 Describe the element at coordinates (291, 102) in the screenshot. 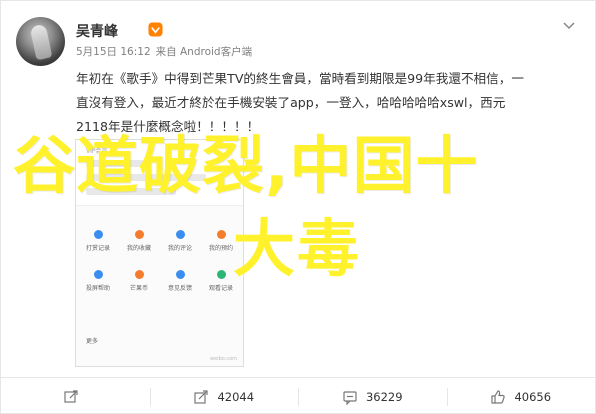

I see `post-text-line: 直沒有登入，最近才終於在手機安裝了app，一登入，哈哈哈哈哈xswl，西元` at that location.